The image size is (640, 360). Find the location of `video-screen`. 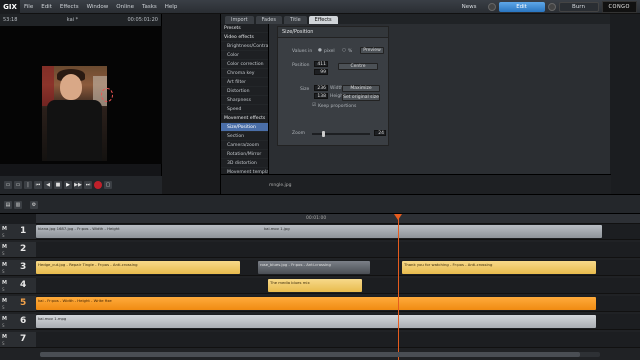

video-screen is located at coordinates (81, 95).